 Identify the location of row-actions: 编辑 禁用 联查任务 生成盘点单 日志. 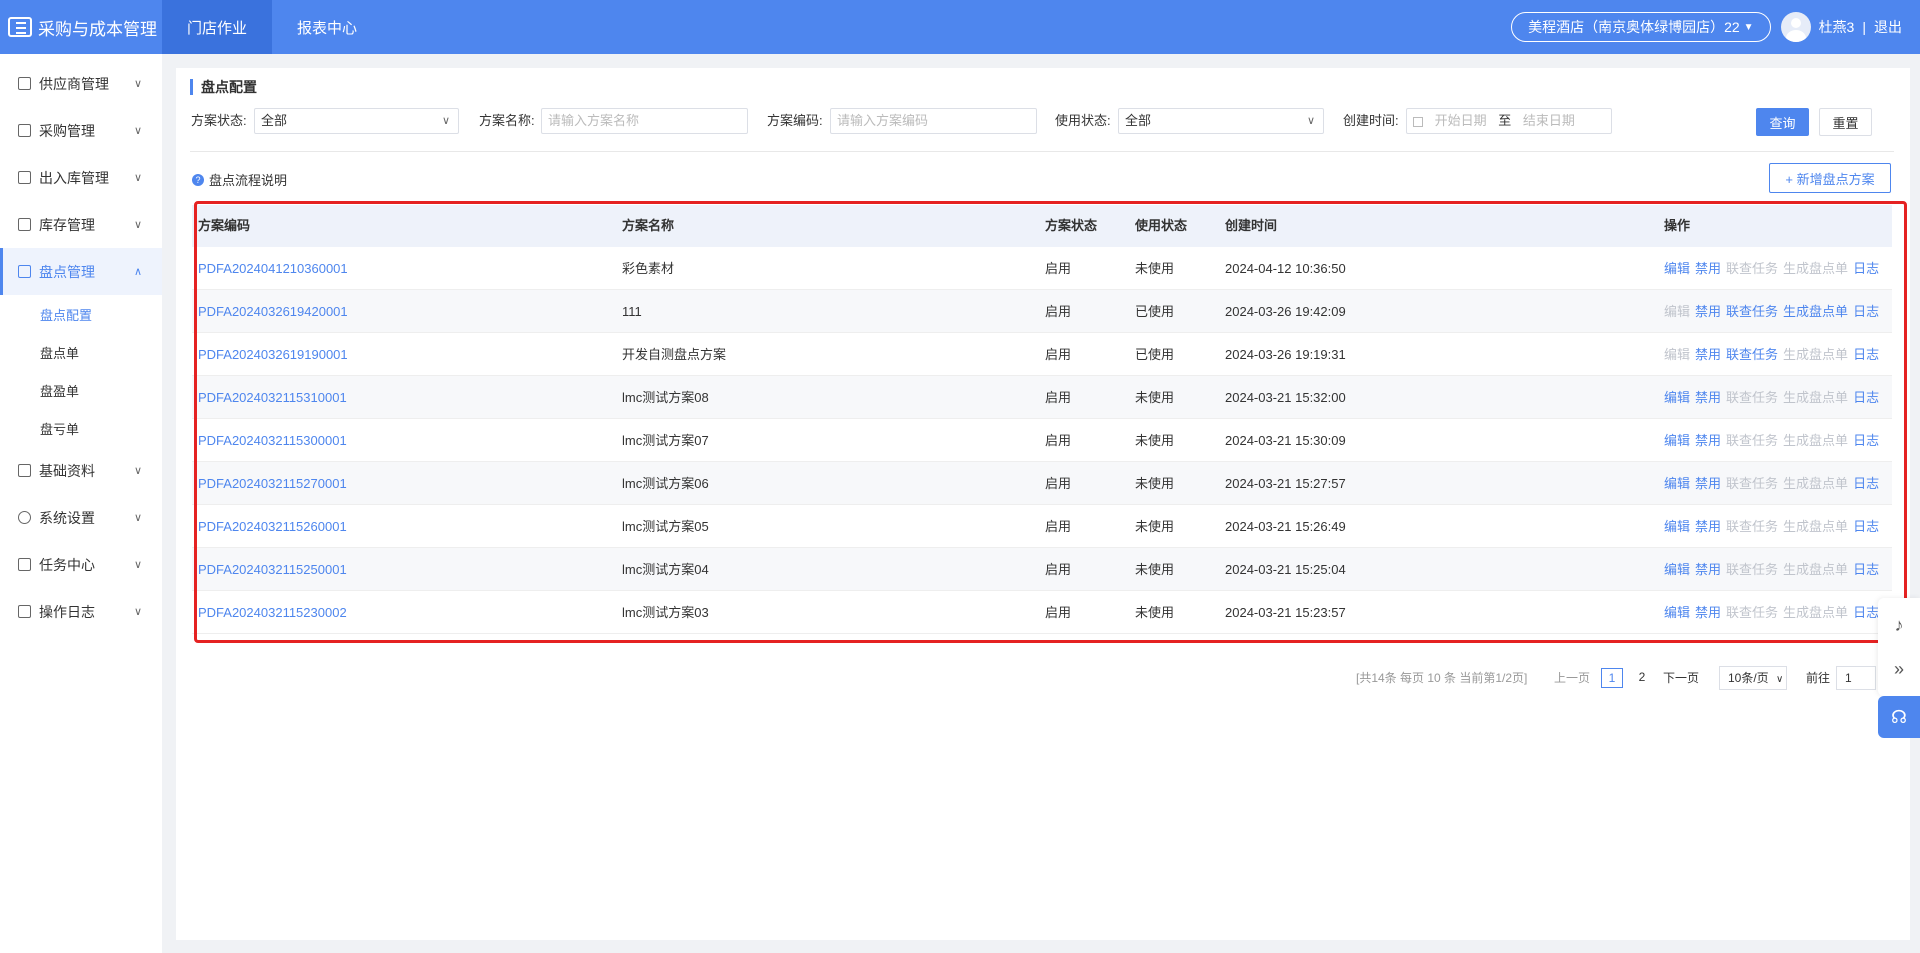
(1774, 440).